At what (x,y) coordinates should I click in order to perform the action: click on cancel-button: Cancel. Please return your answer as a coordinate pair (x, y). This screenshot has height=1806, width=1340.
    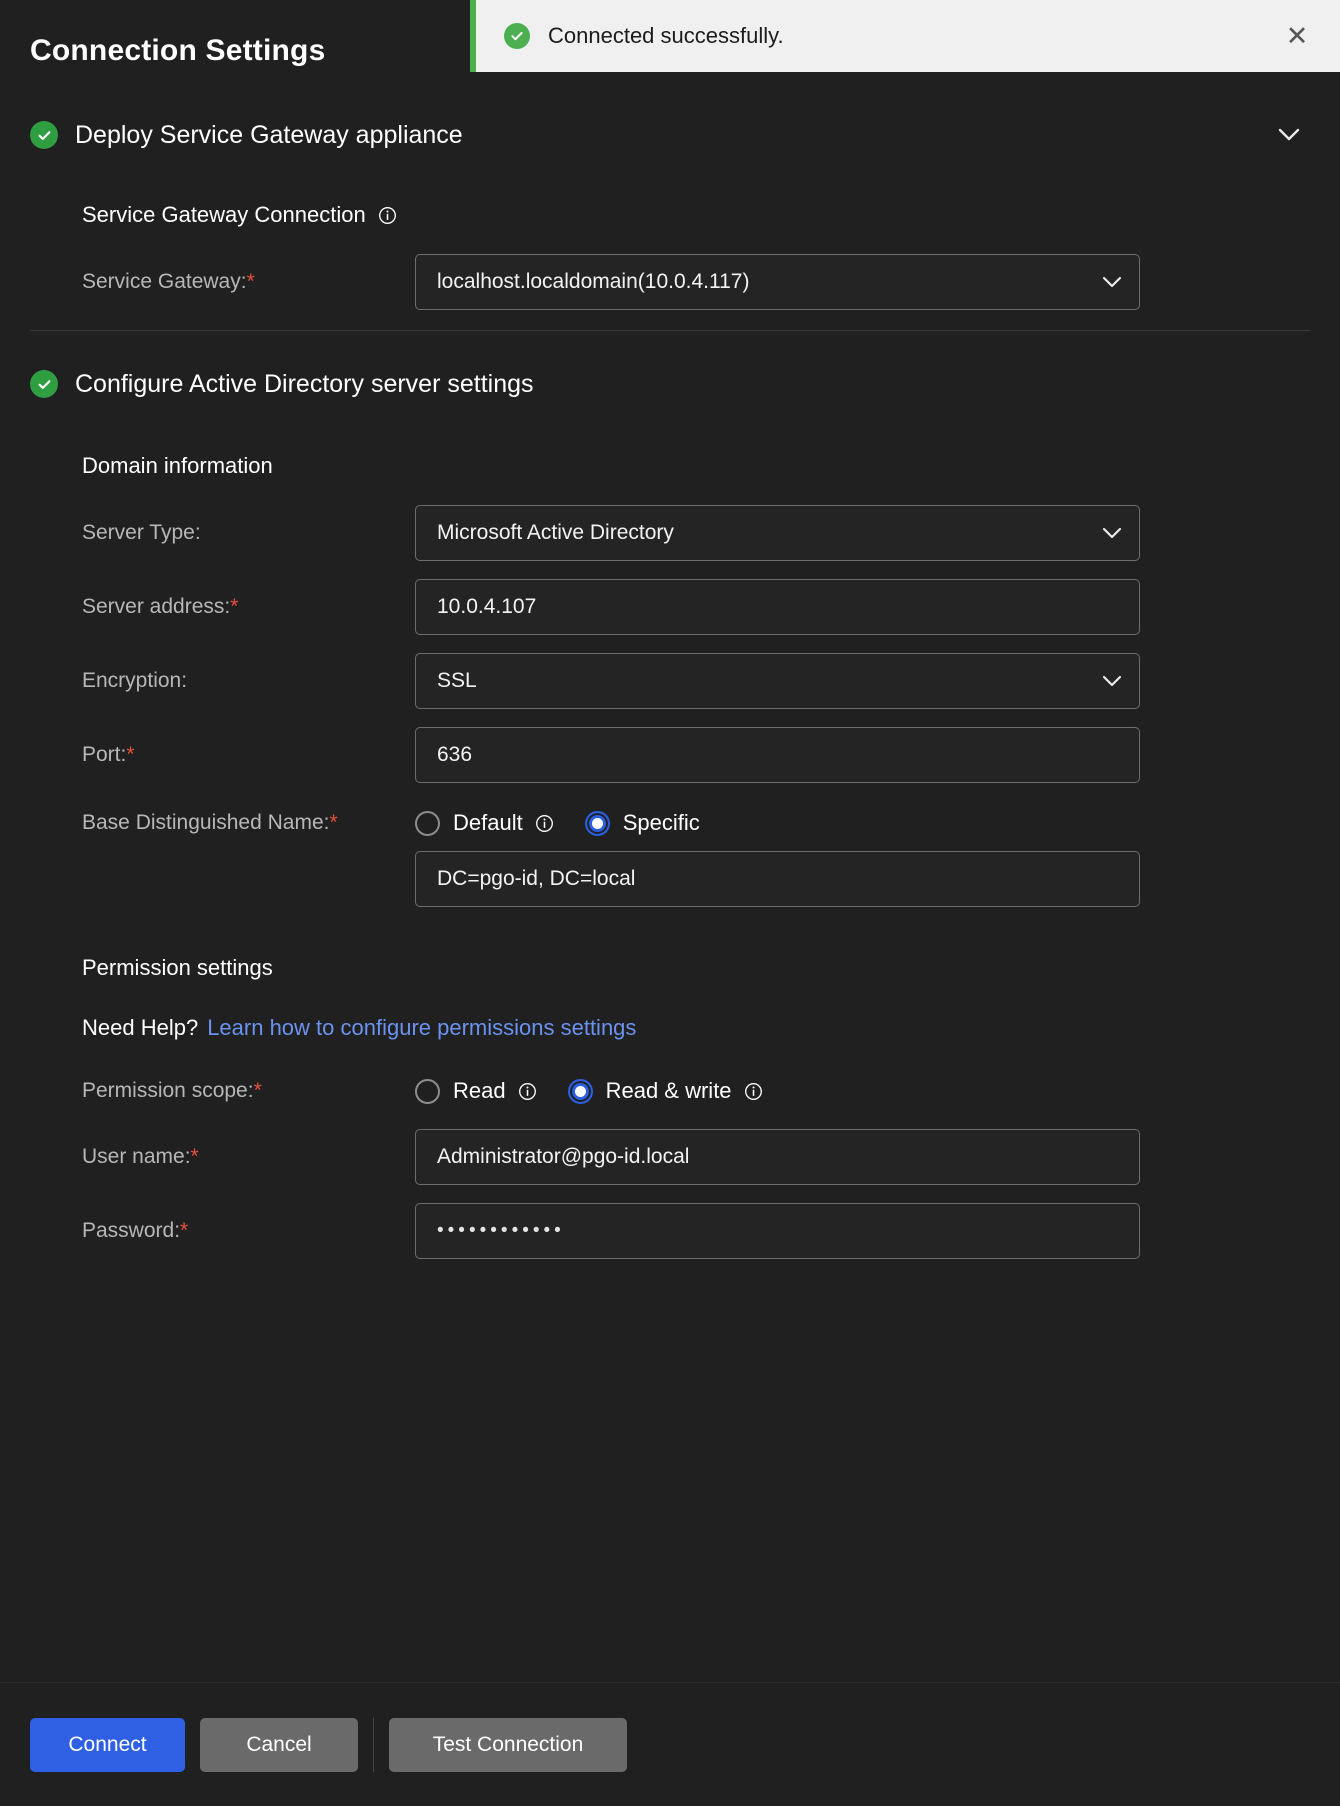
    Looking at the image, I should click on (279, 1744).